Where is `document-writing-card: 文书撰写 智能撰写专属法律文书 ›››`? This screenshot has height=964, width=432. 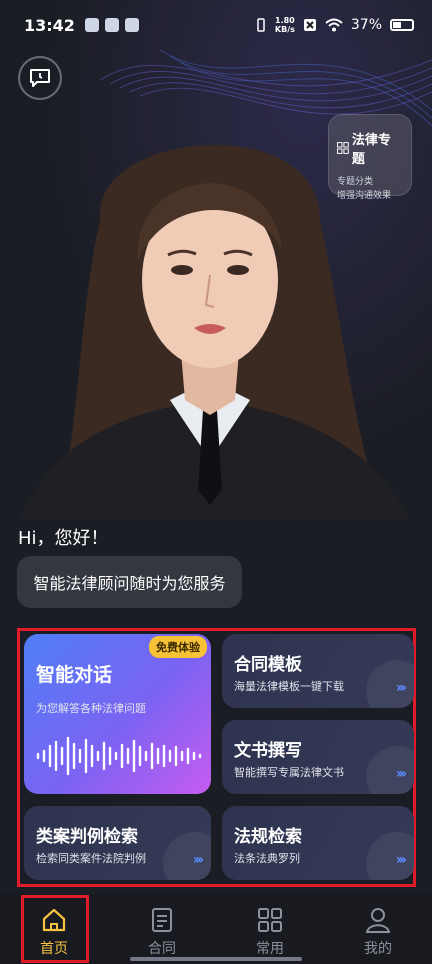 document-writing-card: 文书撰写 智能撰写专属法律文书 ››› is located at coordinates (318, 757).